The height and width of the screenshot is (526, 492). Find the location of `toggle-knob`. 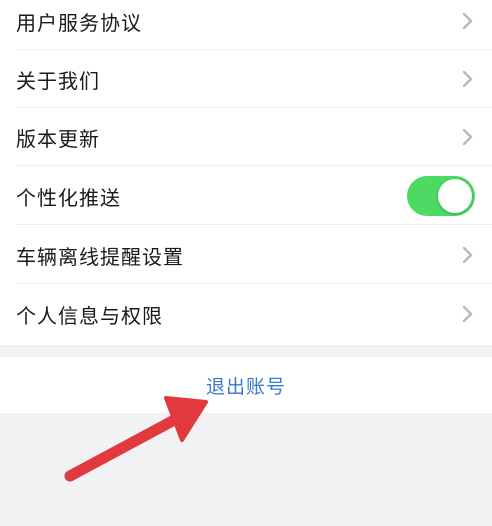

toggle-knob is located at coordinates (455, 196).